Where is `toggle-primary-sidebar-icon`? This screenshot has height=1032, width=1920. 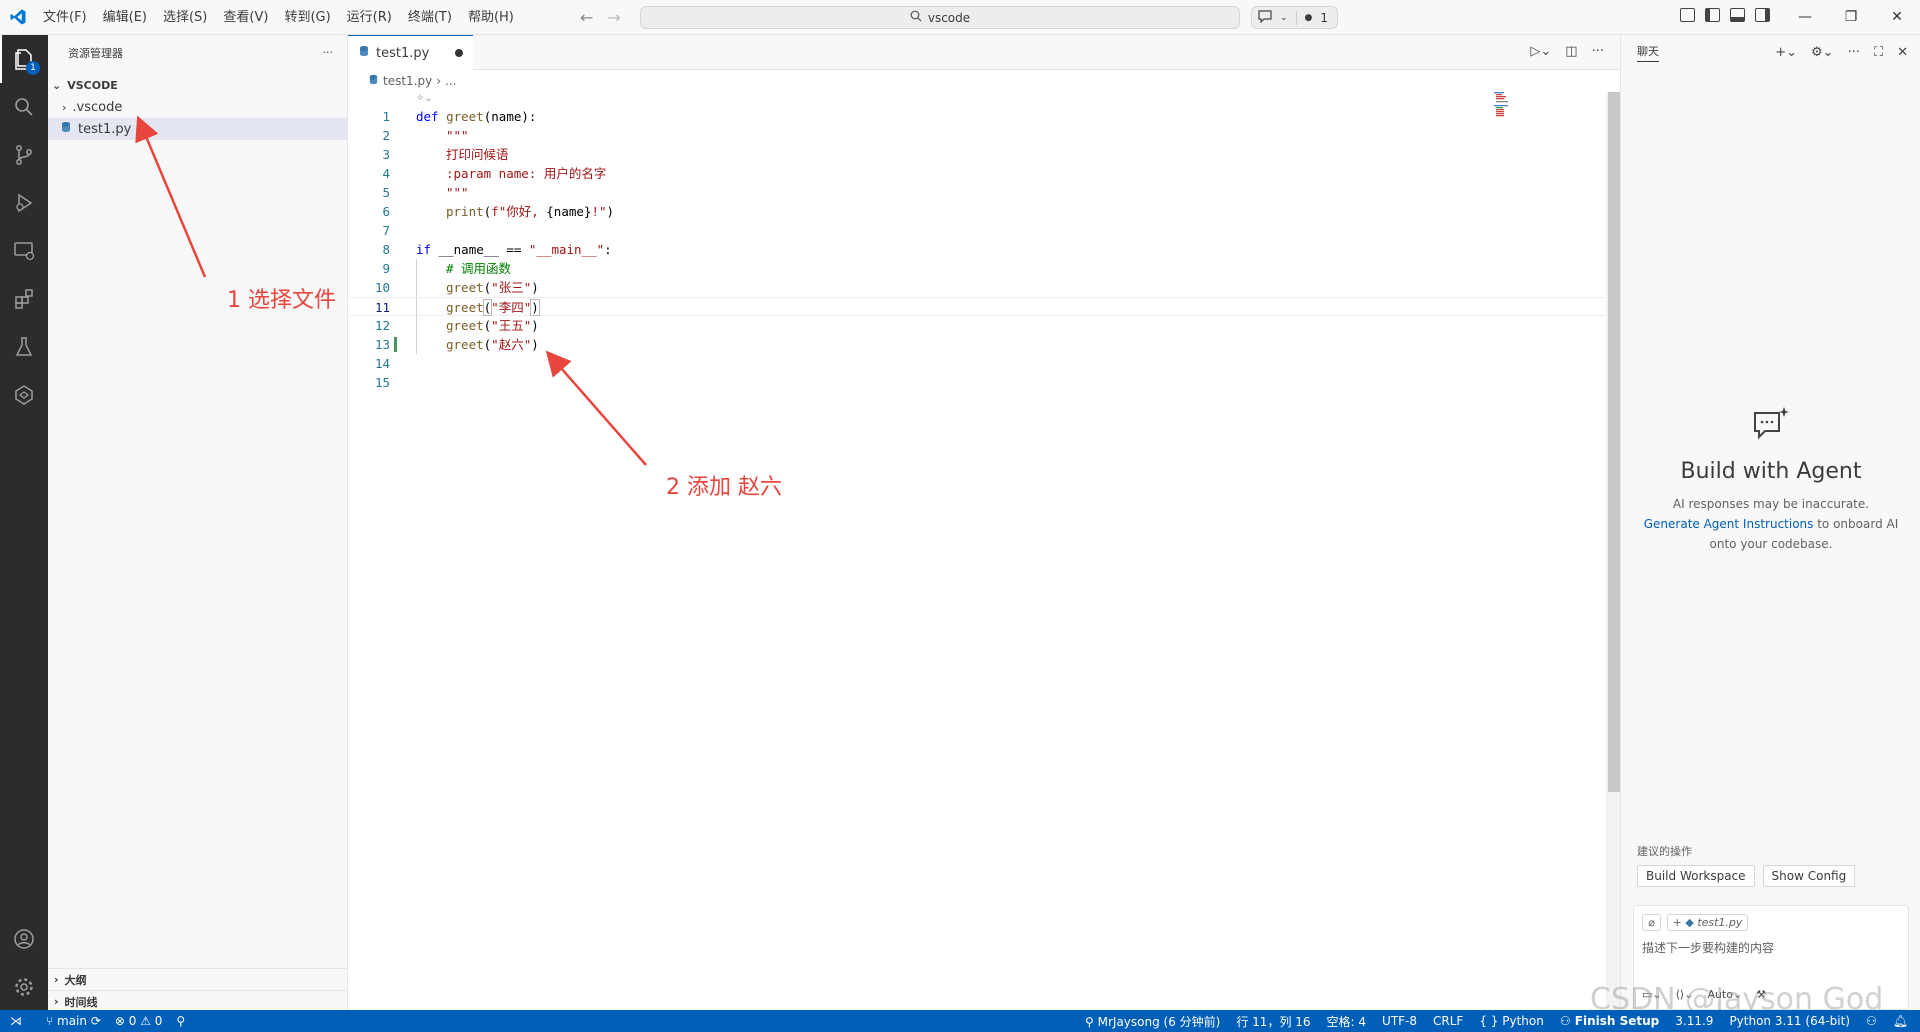 toggle-primary-sidebar-icon is located at coordinates (1712, 15).